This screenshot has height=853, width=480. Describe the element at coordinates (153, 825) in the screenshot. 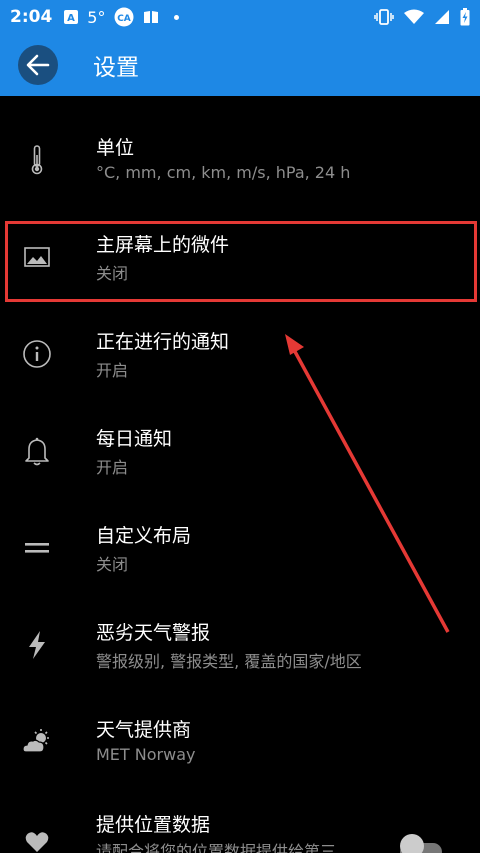

I see `setting-label: 提供位置数据` at that location.